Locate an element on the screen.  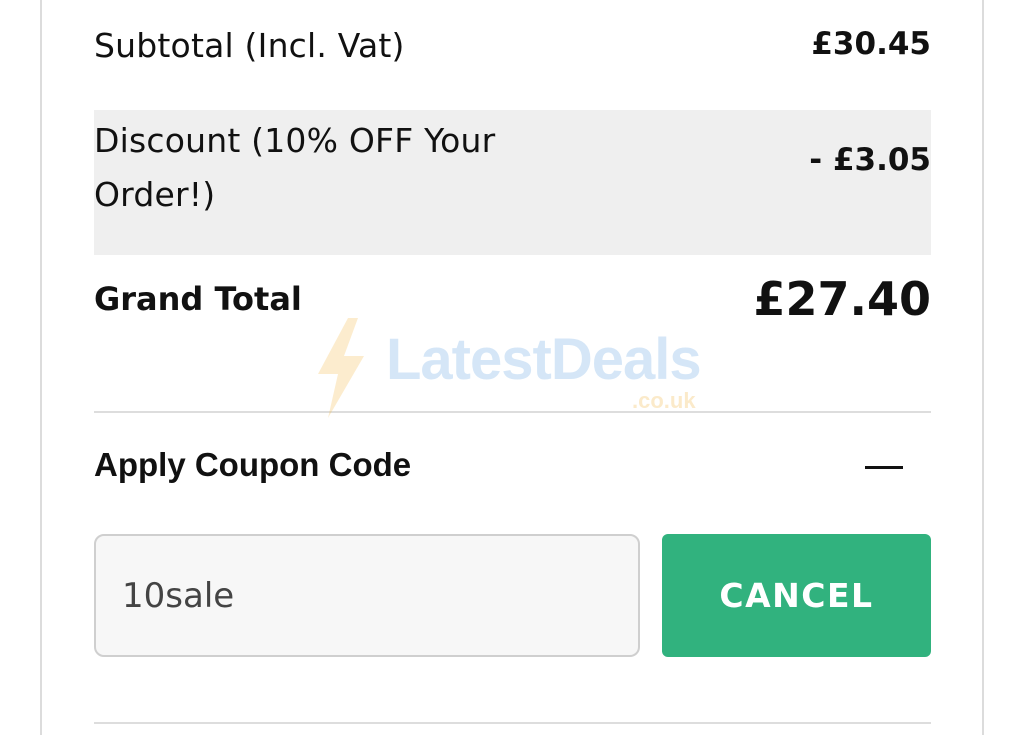
subtotal-value: £30.45 is located at coordinates (871, 44).